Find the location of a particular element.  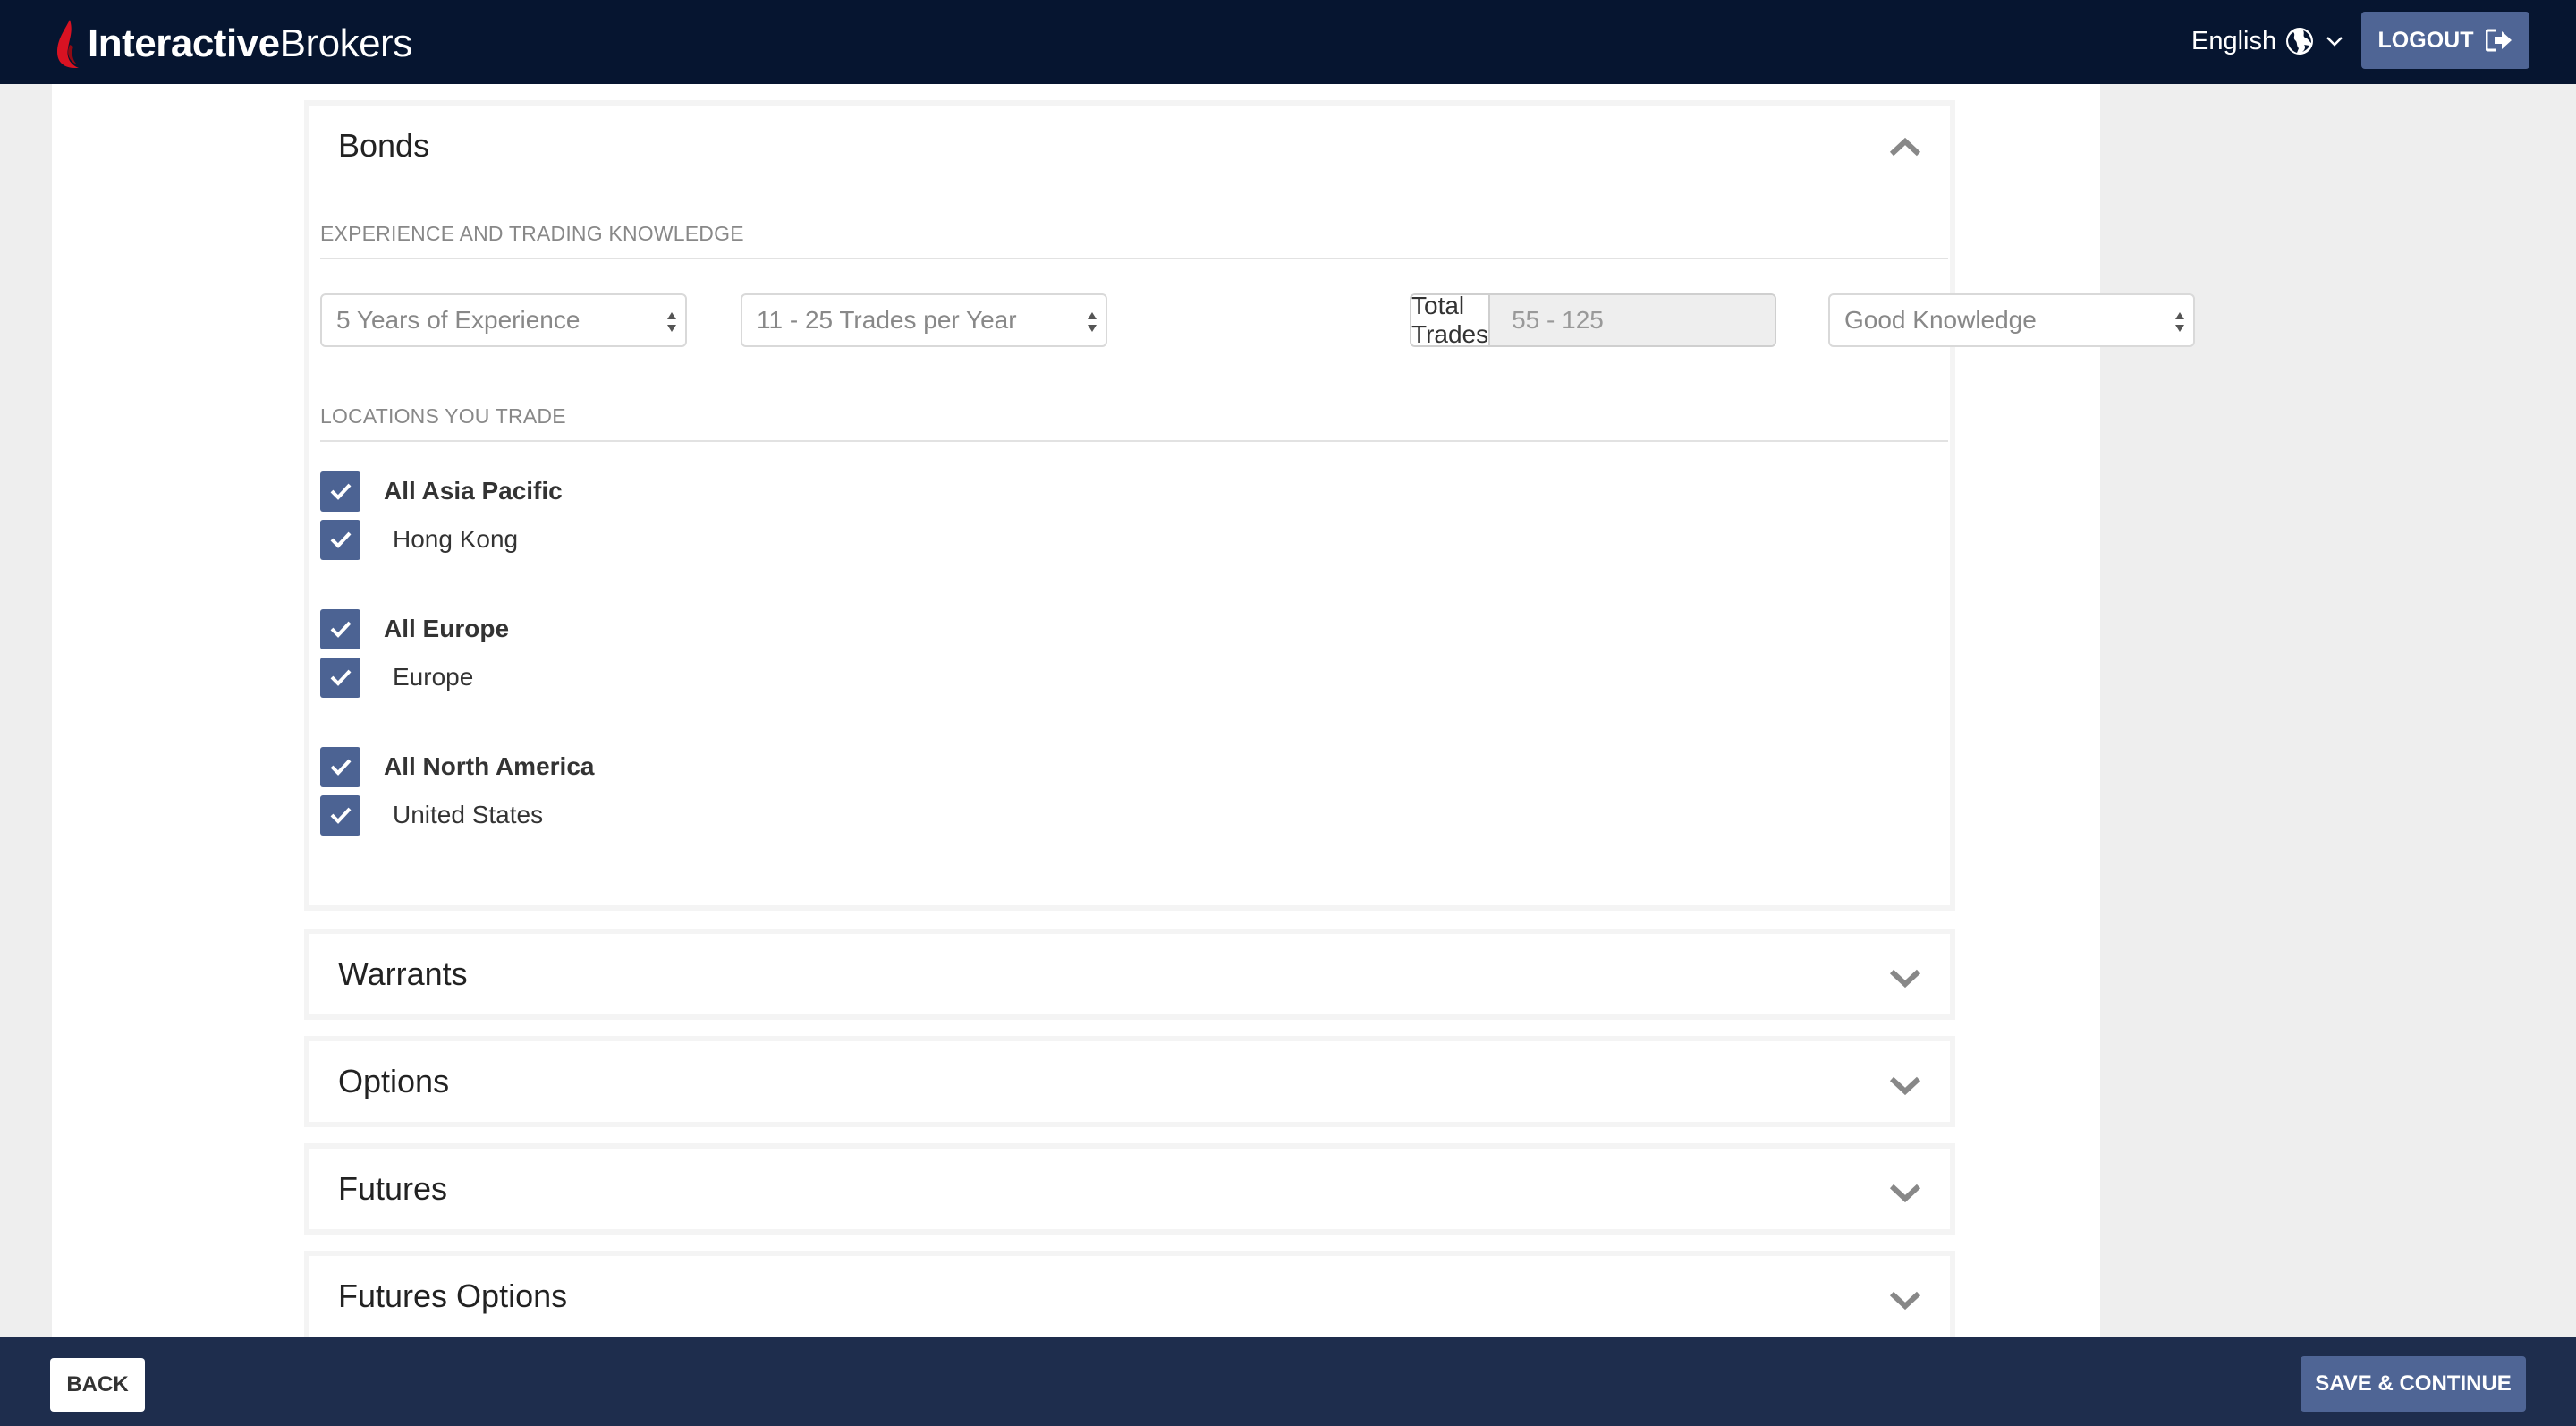

location-group-europe: All Europe is located at coordinates (414, 629).